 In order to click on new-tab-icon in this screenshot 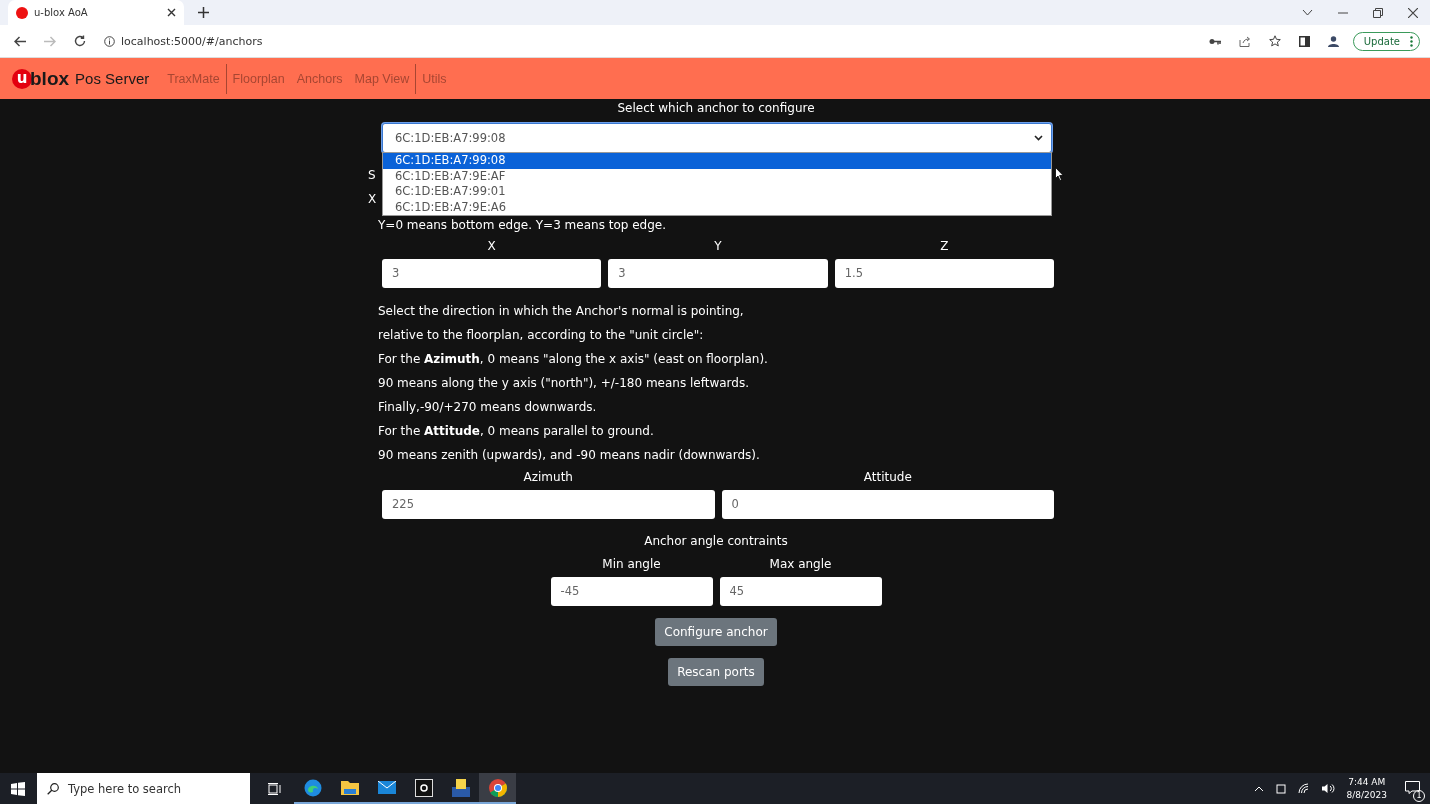, I will do `click(203, 12)`.